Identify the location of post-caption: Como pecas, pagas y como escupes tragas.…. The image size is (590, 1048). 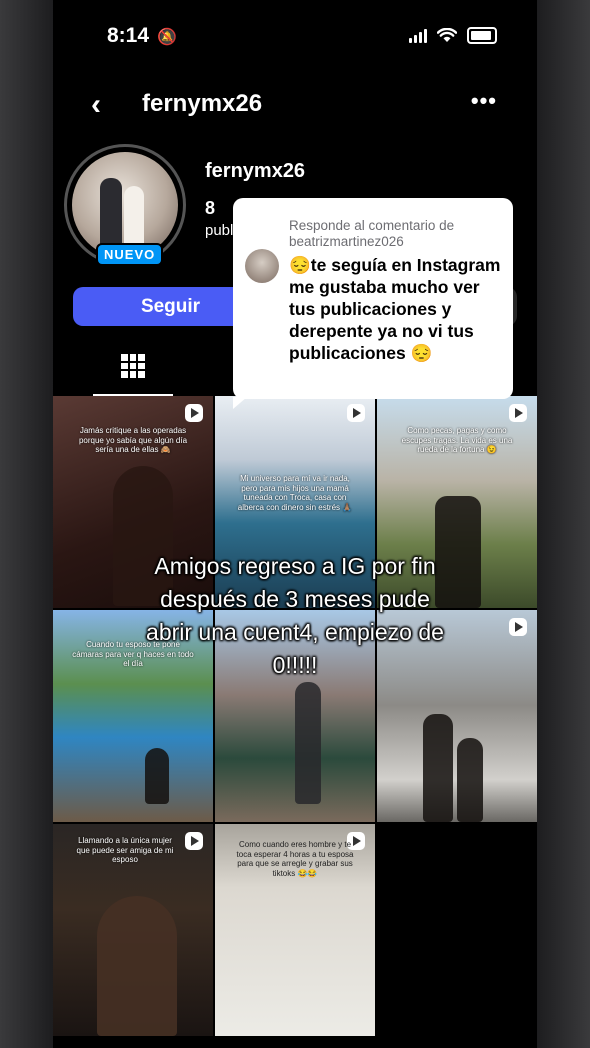
(457, 440).